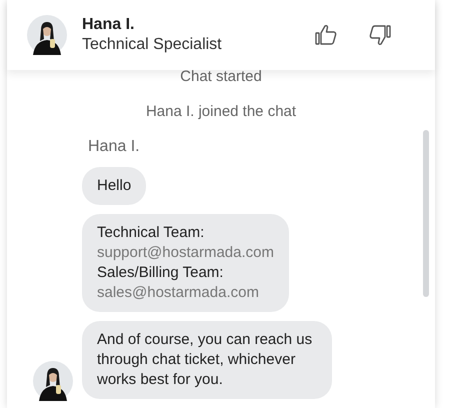 The image size is (449, 408). What do you see at coordinates (152, 45) in the screenshot?
I see `agent-role: Technical Specialist` at bounding box center [152, 45].